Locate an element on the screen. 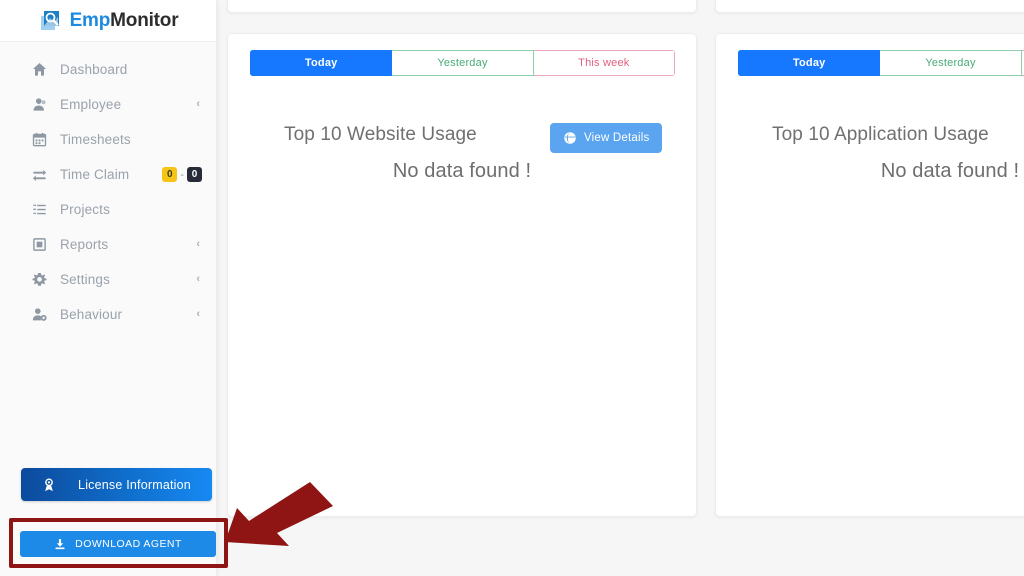 The height and width of the screenshot is (576, 1024). sidebar-item-label: Dashboard is located at coordinates (94, 69).